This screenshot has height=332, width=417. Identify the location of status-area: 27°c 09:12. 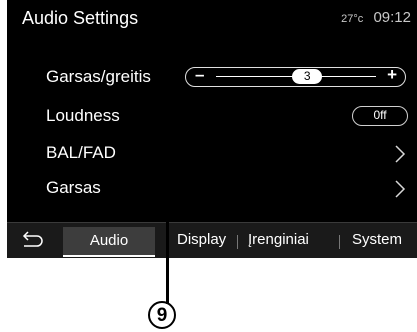
(376, 17).